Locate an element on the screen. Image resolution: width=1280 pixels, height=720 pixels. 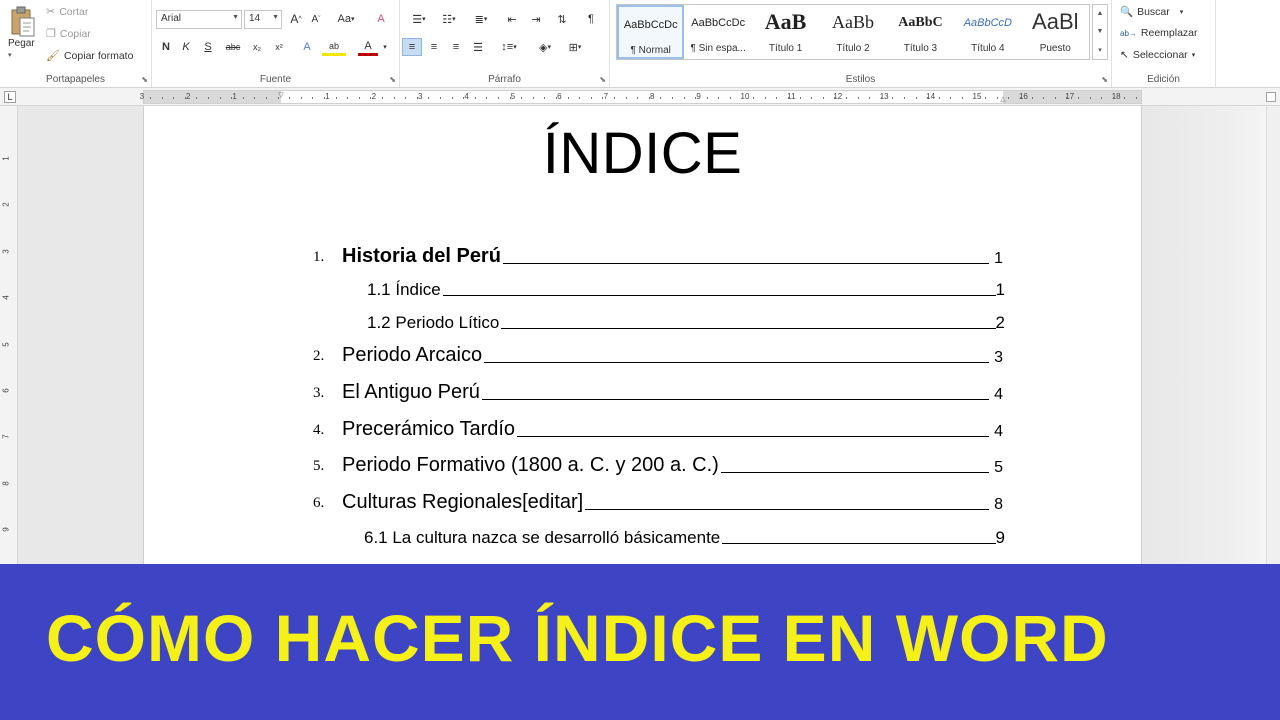
horizontal-ruler: ▽ △ 3 2 1 1 2 3 4 5 6 7 8 9 10 11 12 13 14 15 16 17 18 is located at coordinates (641, 97).